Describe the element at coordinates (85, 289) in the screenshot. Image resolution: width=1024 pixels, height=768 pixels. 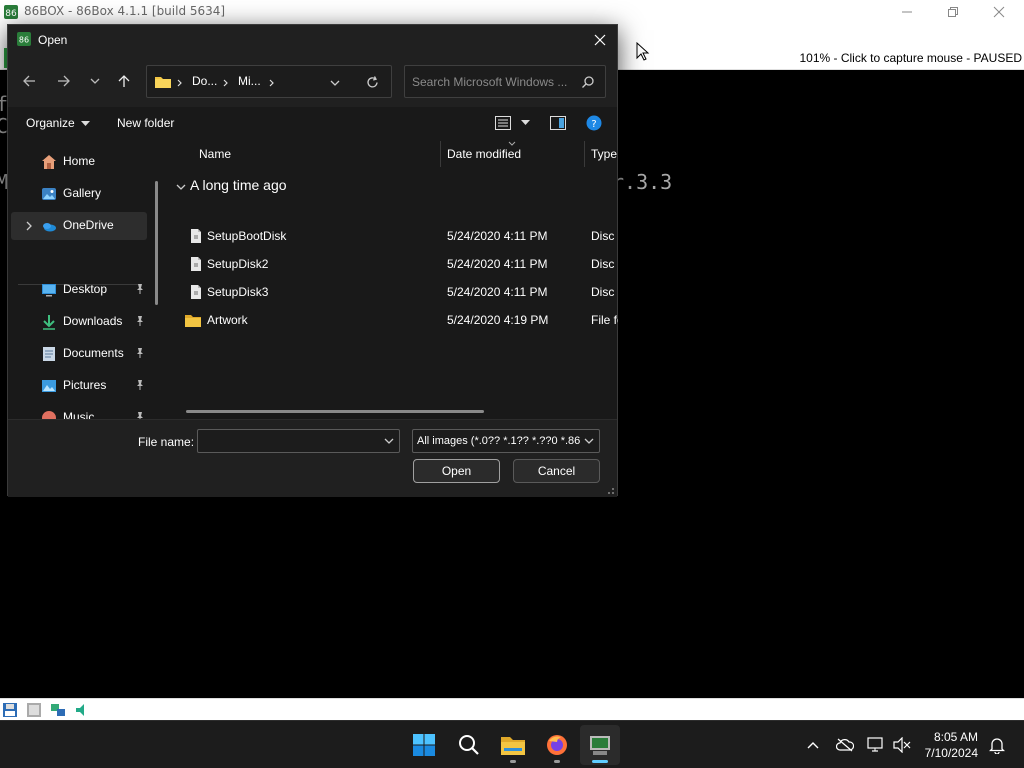
I see `nav-label: Desktop` at that location.